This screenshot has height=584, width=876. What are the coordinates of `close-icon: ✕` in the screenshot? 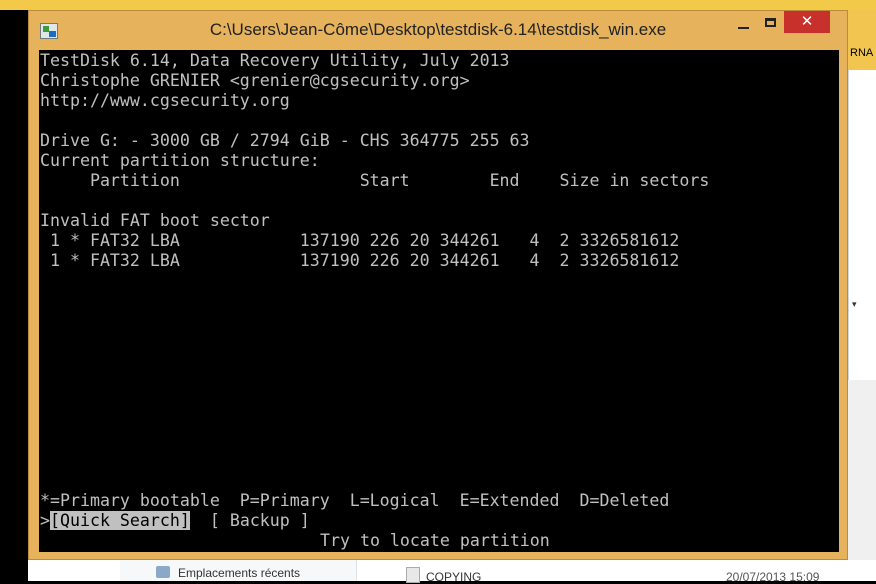 It's located at (807, 21).